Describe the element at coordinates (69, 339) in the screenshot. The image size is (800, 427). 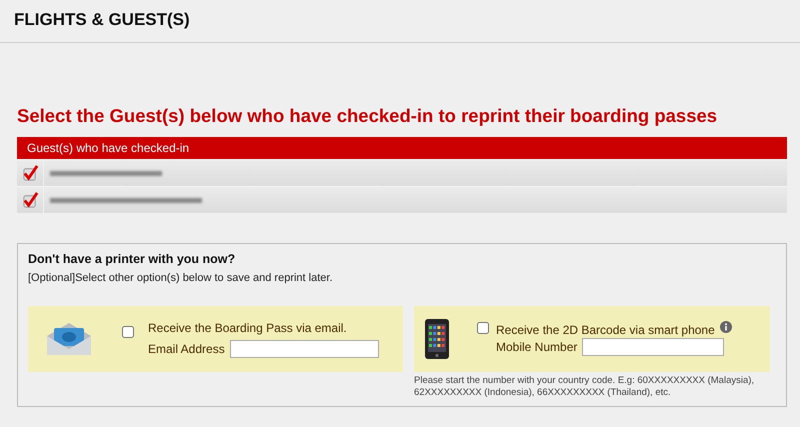
I see `envelope-icon` at that location.